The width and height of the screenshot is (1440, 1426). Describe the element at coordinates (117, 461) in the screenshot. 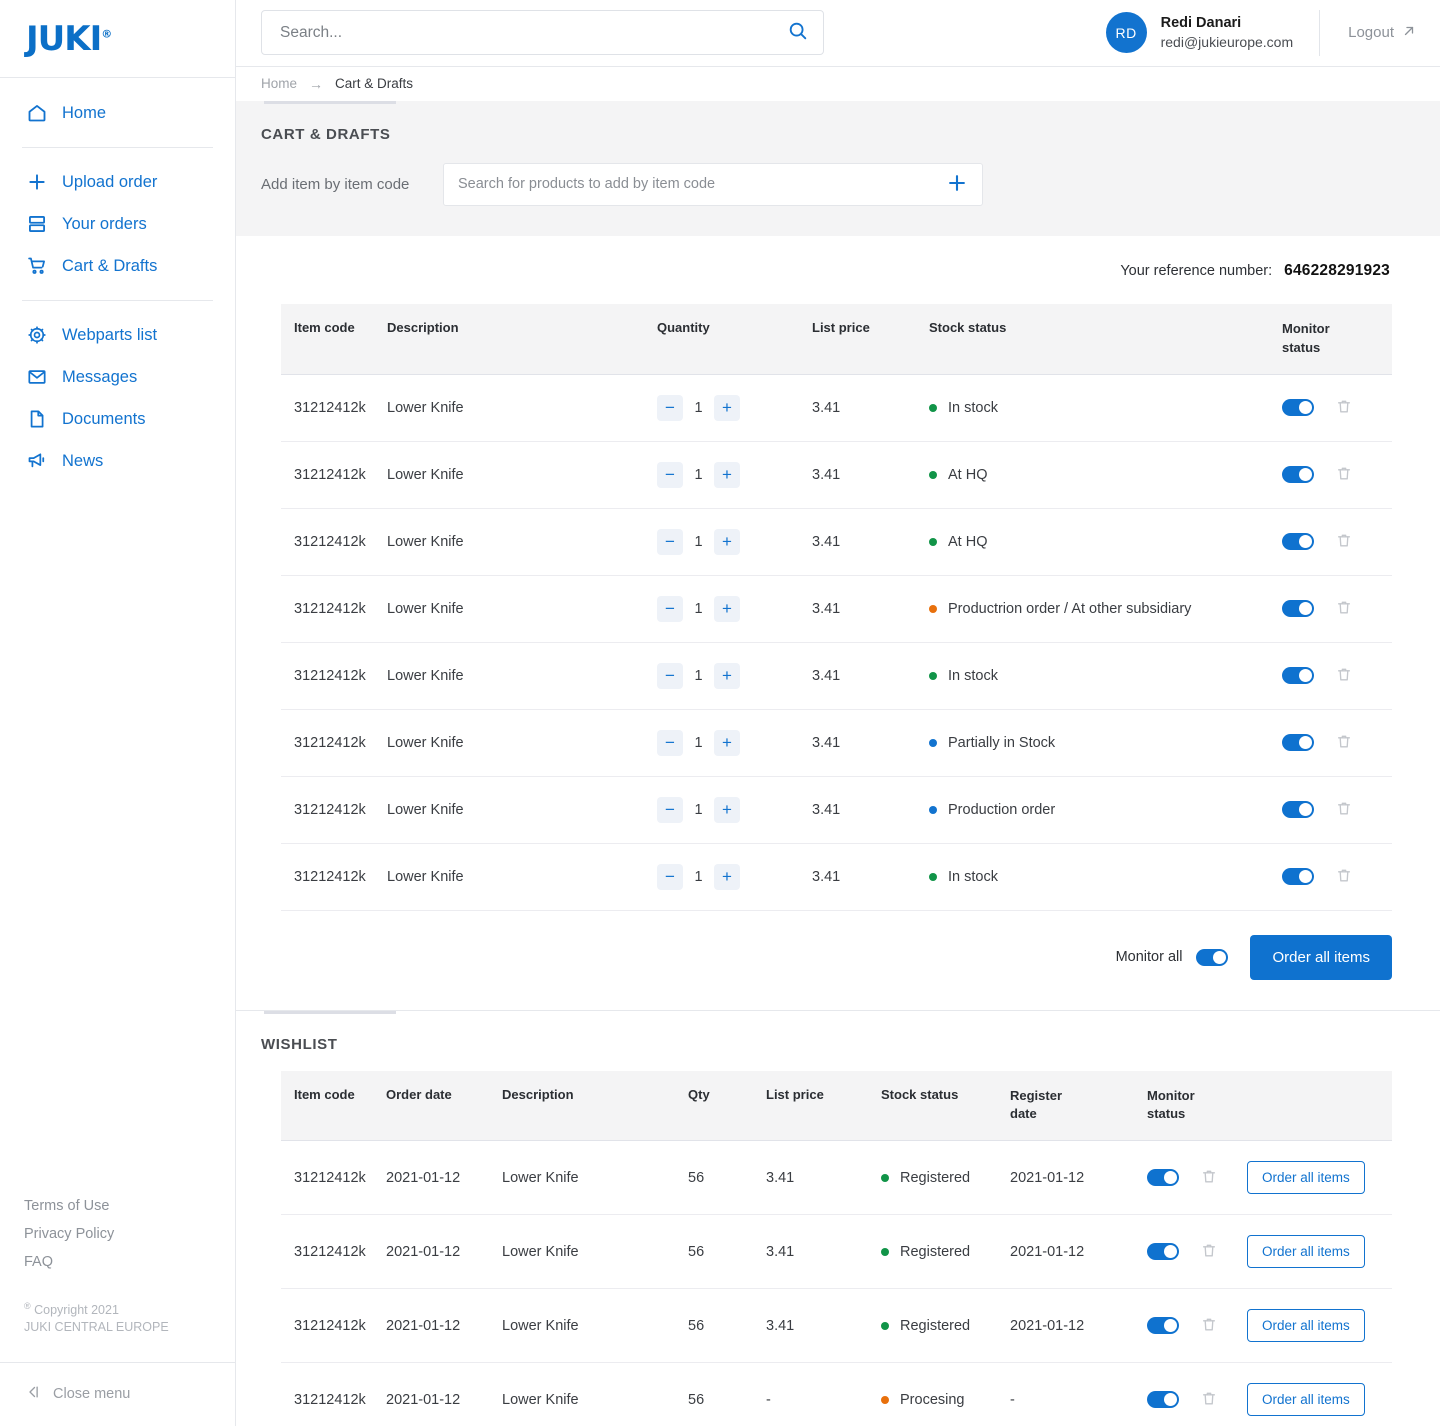

I see `sidebar-item-news: News` at that location.